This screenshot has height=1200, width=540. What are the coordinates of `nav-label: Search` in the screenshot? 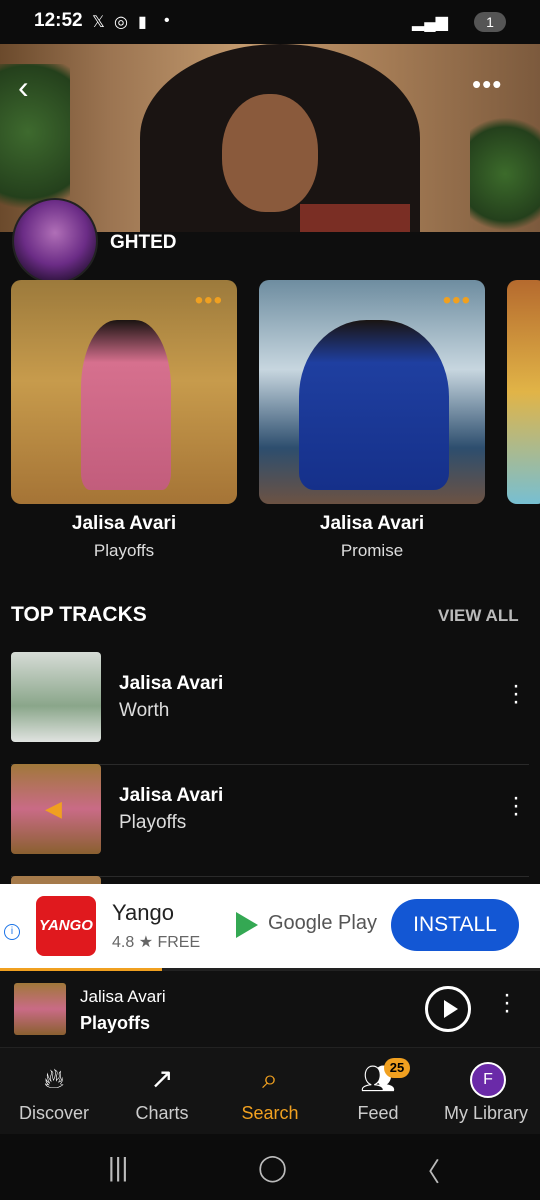 It's located at (270, 1113).